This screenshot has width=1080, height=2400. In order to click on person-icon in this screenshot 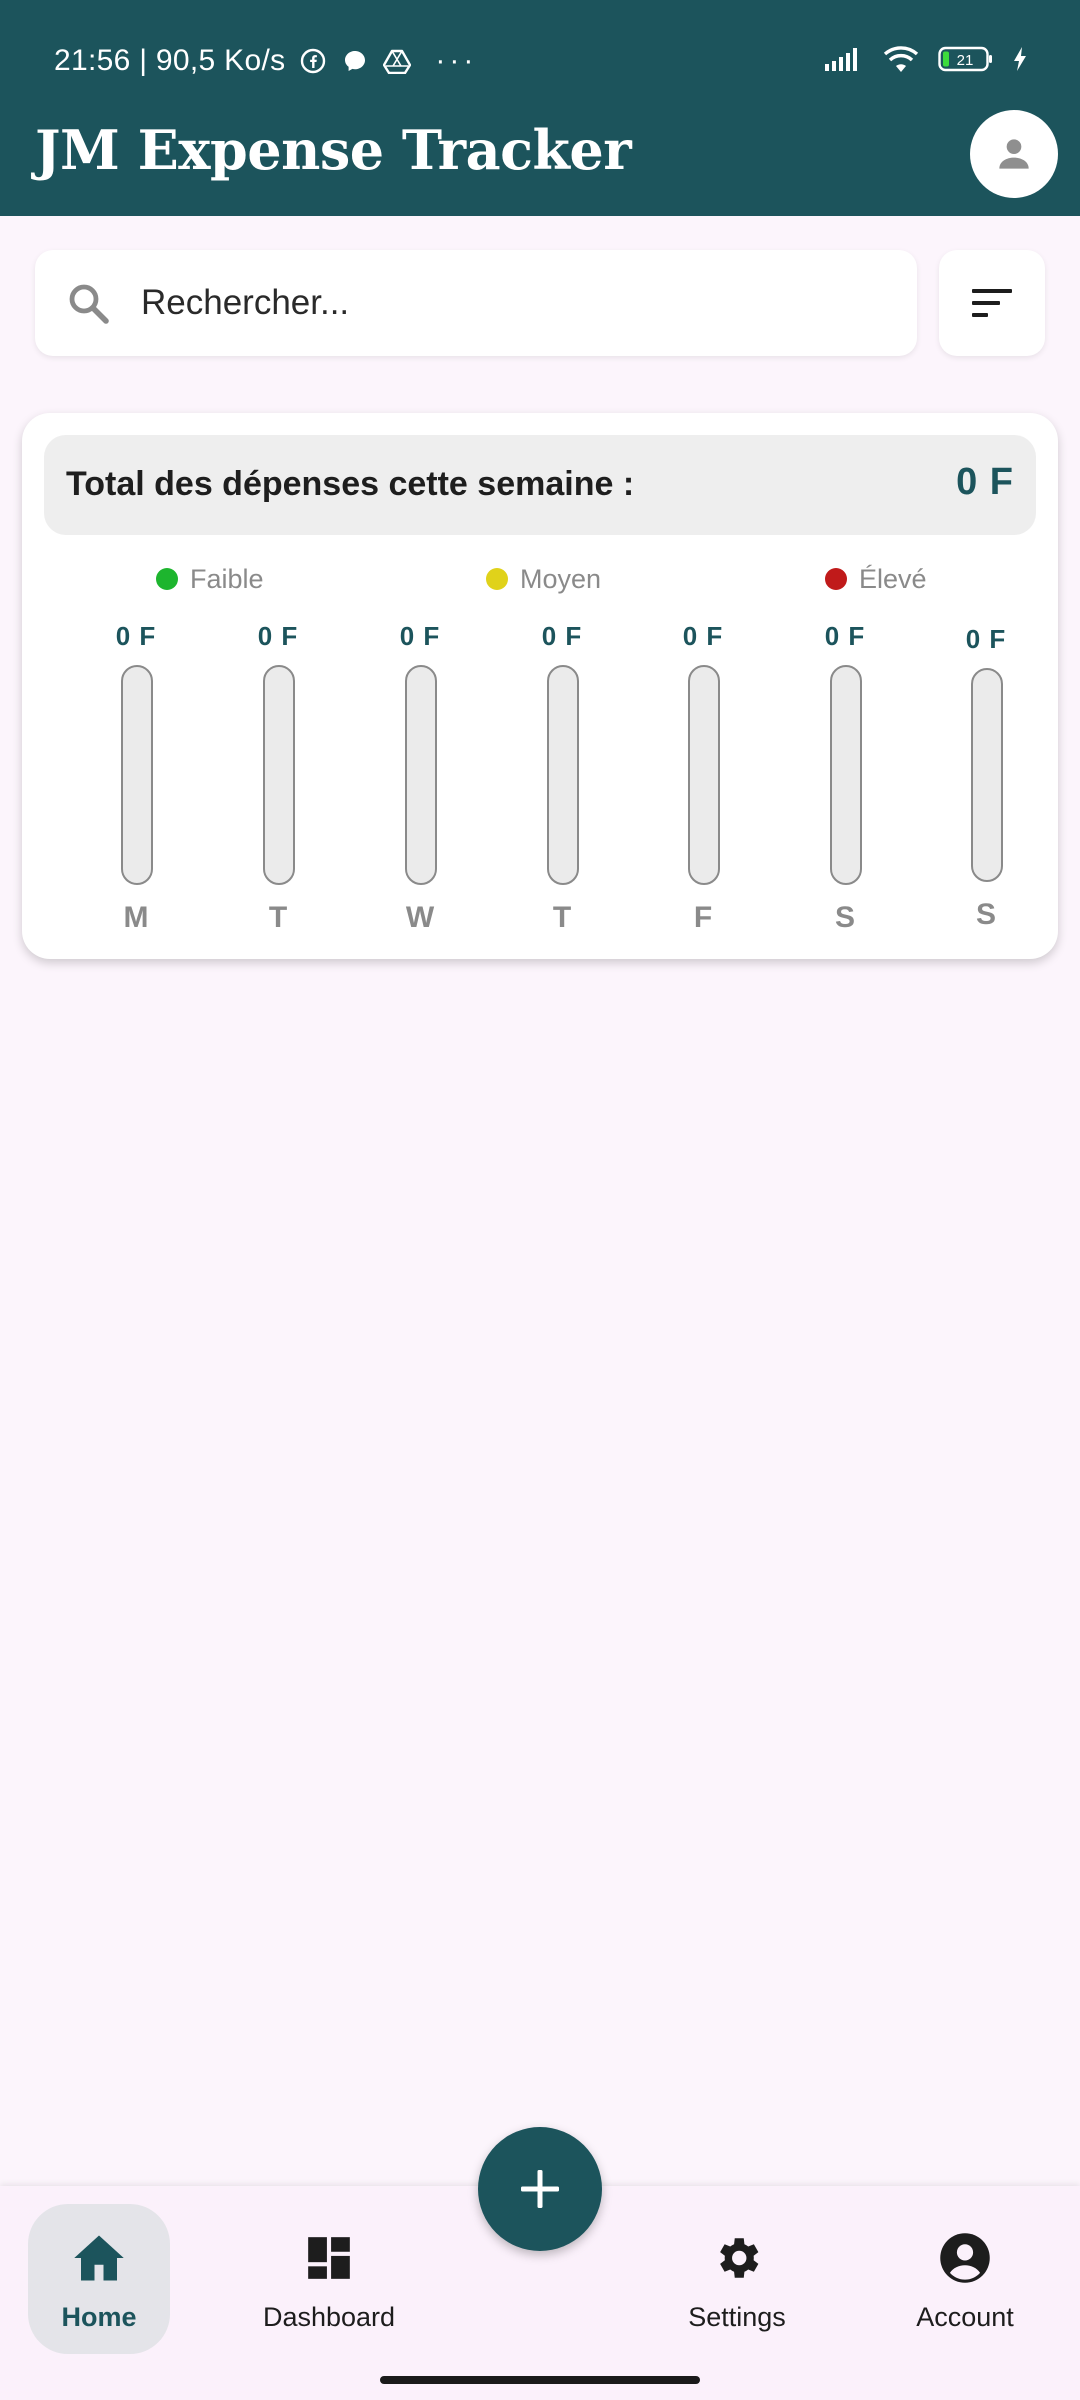, I will do `click(1014, 154)`.